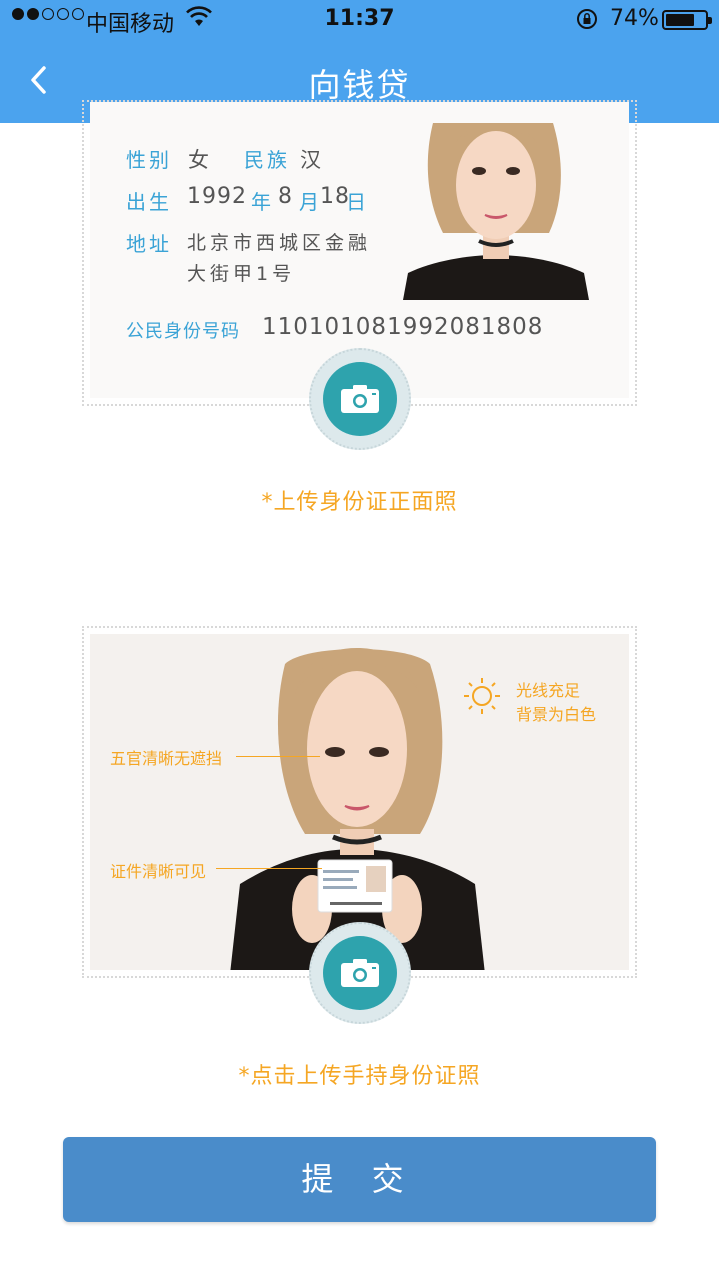 The width and height of the screenshot is (719, 1280). What do you see at coordinates (634, 18) in the screenshot?
I see `battery-percent: 74%` at bounding box center [634, 18].